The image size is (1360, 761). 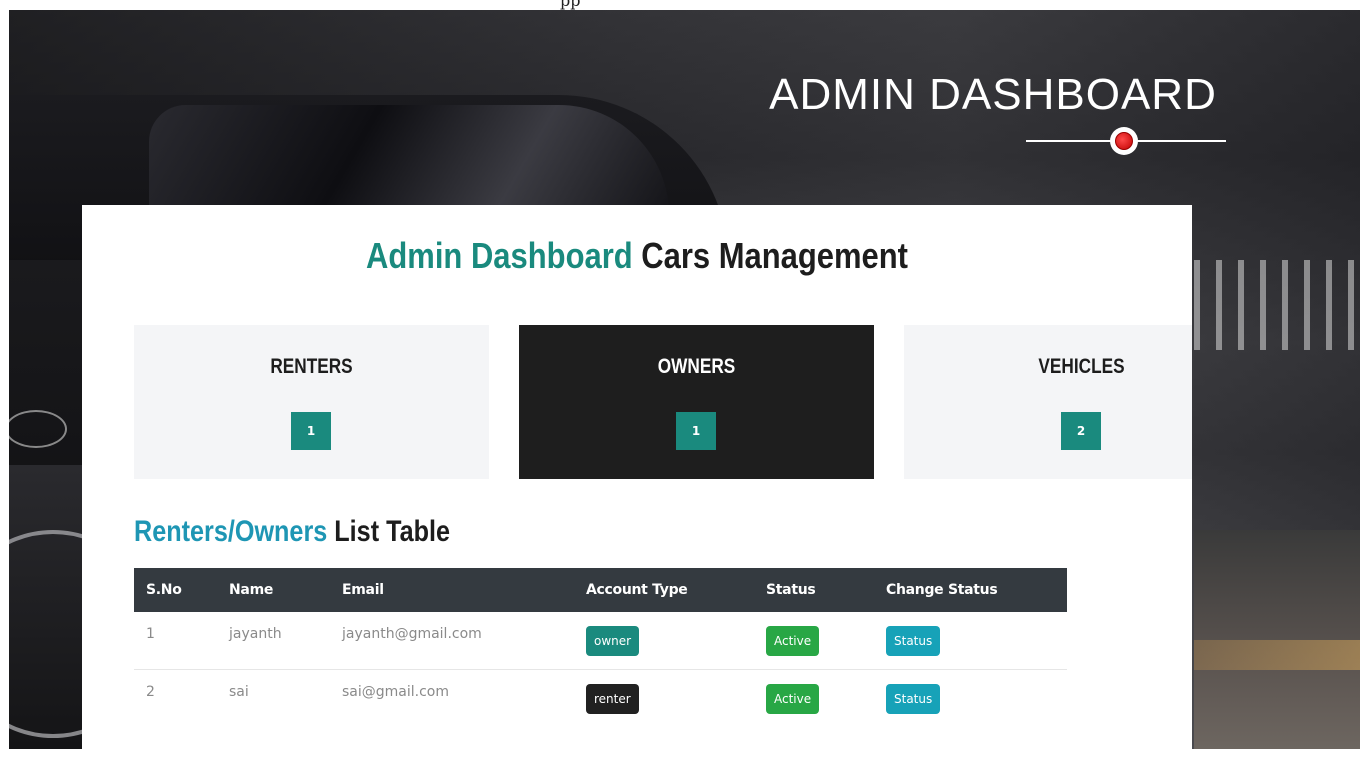 I want to click on clipped-header-text: pp, so click(x=570, y=5).